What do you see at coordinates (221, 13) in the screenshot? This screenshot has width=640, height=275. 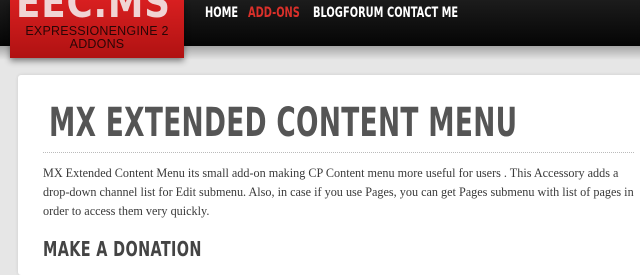 I see `nav-home: HOME` at bounding box center [221, 13].